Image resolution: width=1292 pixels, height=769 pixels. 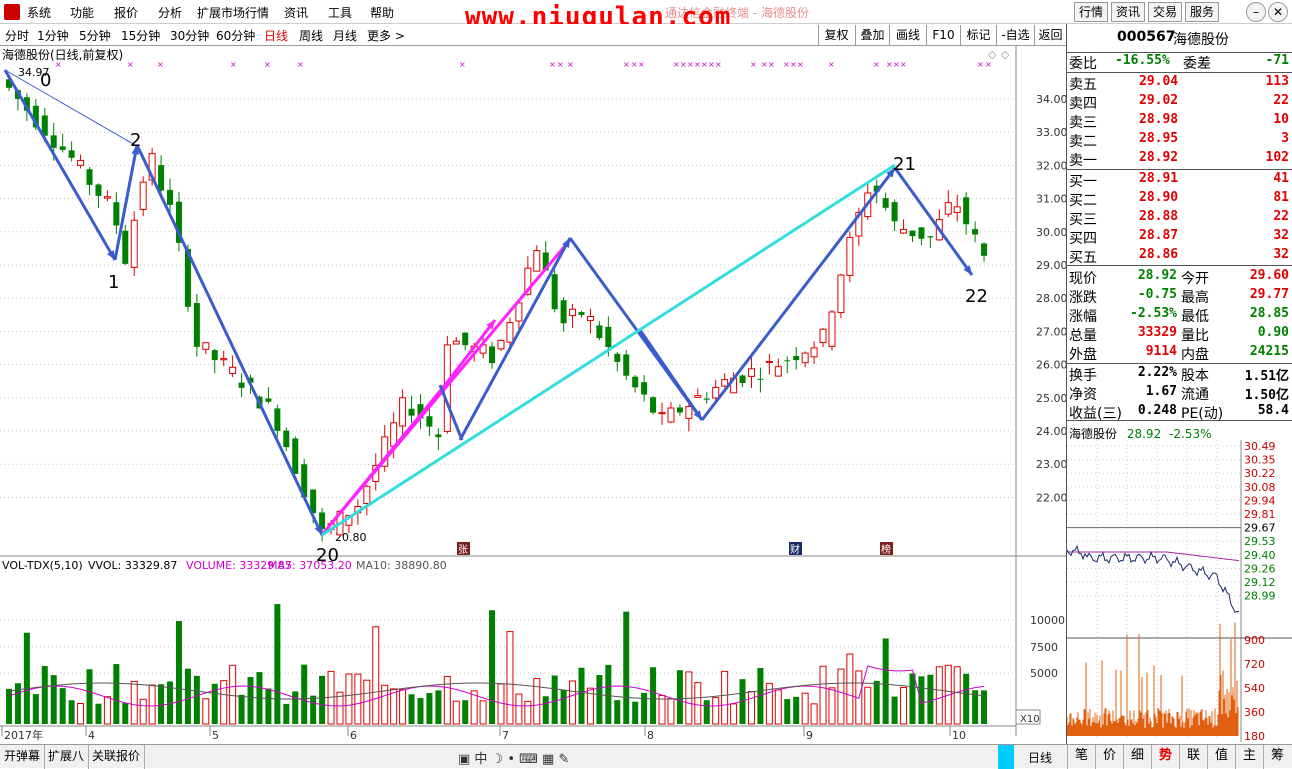 What do you see at coordinates (12, 12) in the screenshot?
I see `app-icon` at bounding box center [12, 12].